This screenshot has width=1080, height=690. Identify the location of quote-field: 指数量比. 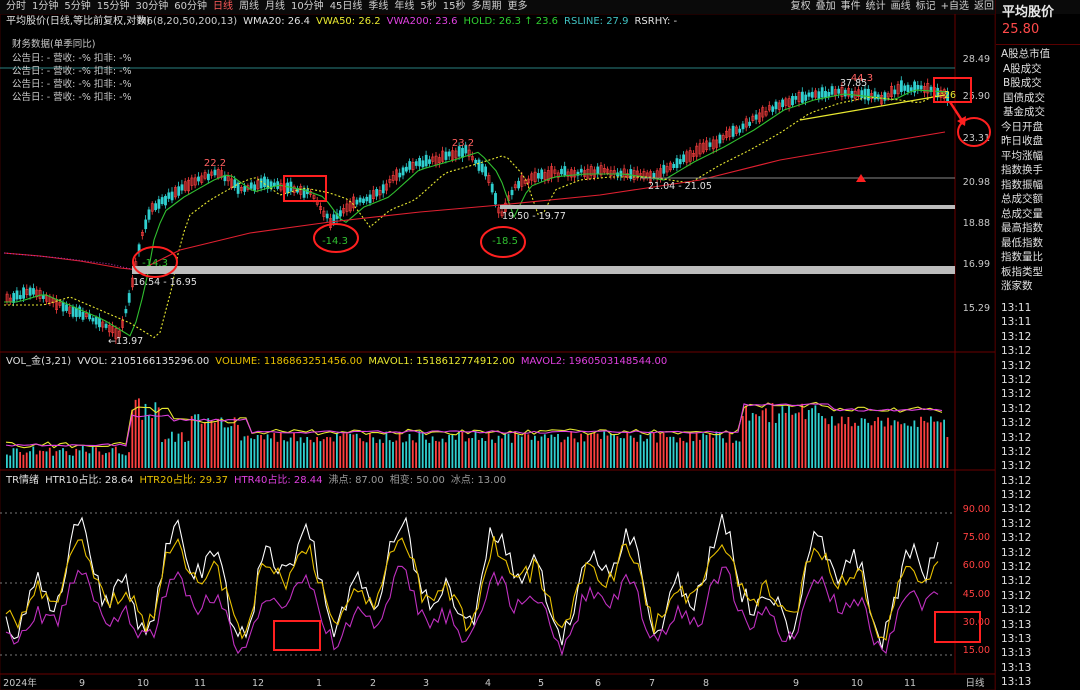
(1038, 257).